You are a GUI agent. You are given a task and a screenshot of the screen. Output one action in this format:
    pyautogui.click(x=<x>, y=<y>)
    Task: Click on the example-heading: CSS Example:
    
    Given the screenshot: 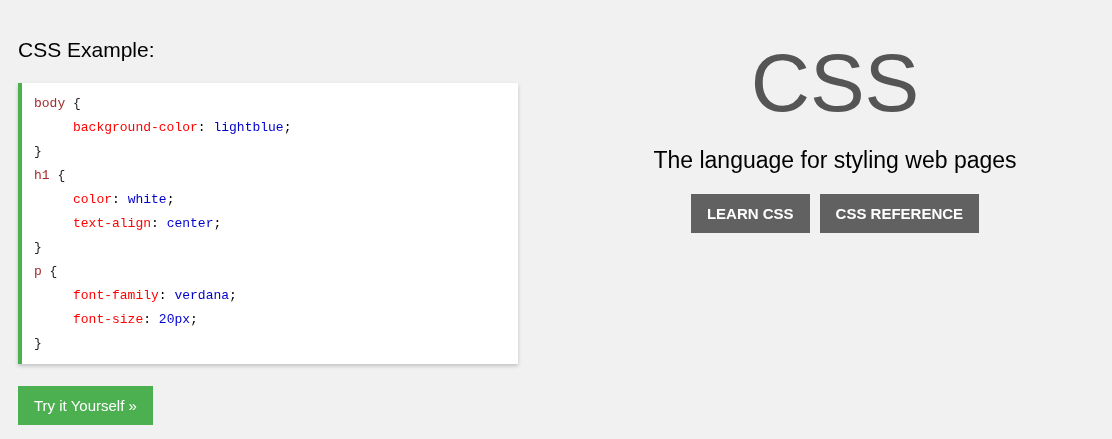 What is the action you would take?
    pyautogui.click(x=86, y=50)
    